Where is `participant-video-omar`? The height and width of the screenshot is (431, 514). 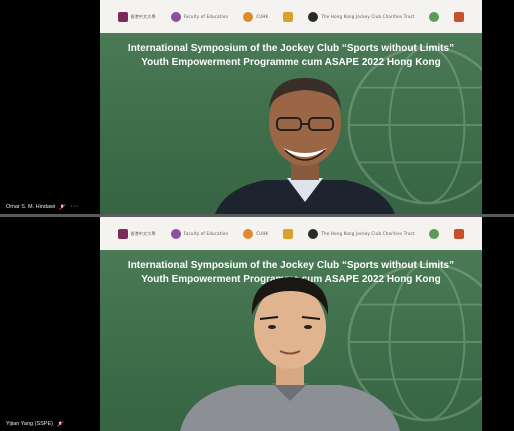
participant-video-omar is located at coordinates (305, 146).